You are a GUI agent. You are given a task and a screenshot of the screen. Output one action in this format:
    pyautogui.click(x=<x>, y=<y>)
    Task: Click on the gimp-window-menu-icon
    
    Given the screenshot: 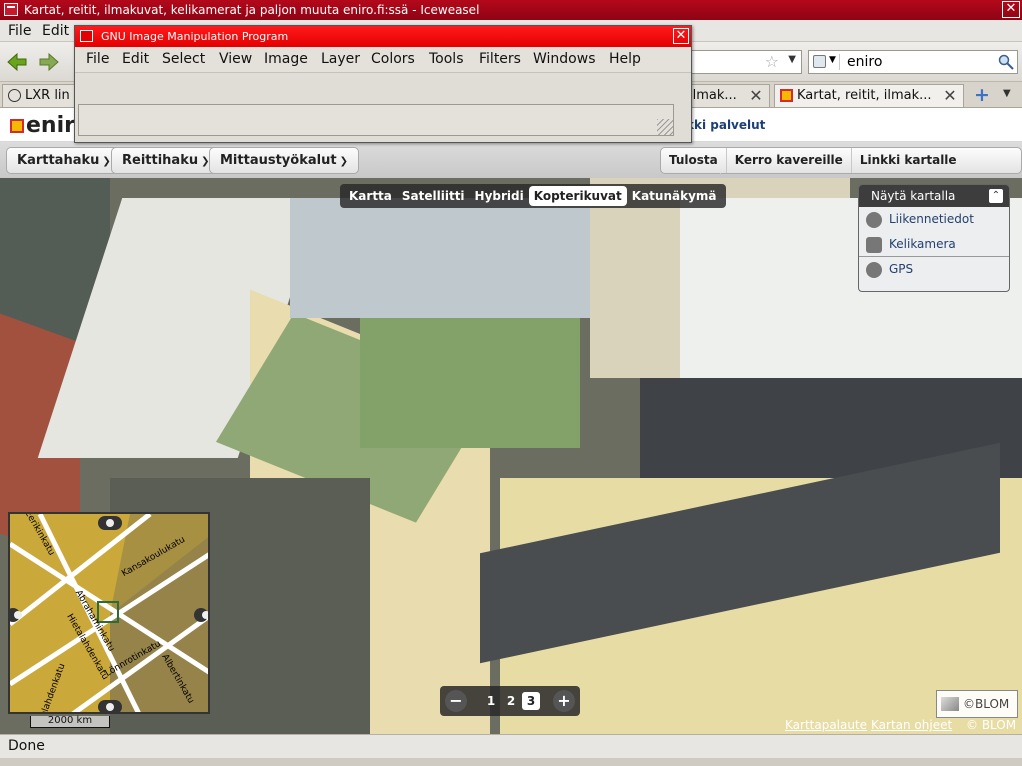 What is the action you would take?
    pyautogui.click(x=86, y=36)
    